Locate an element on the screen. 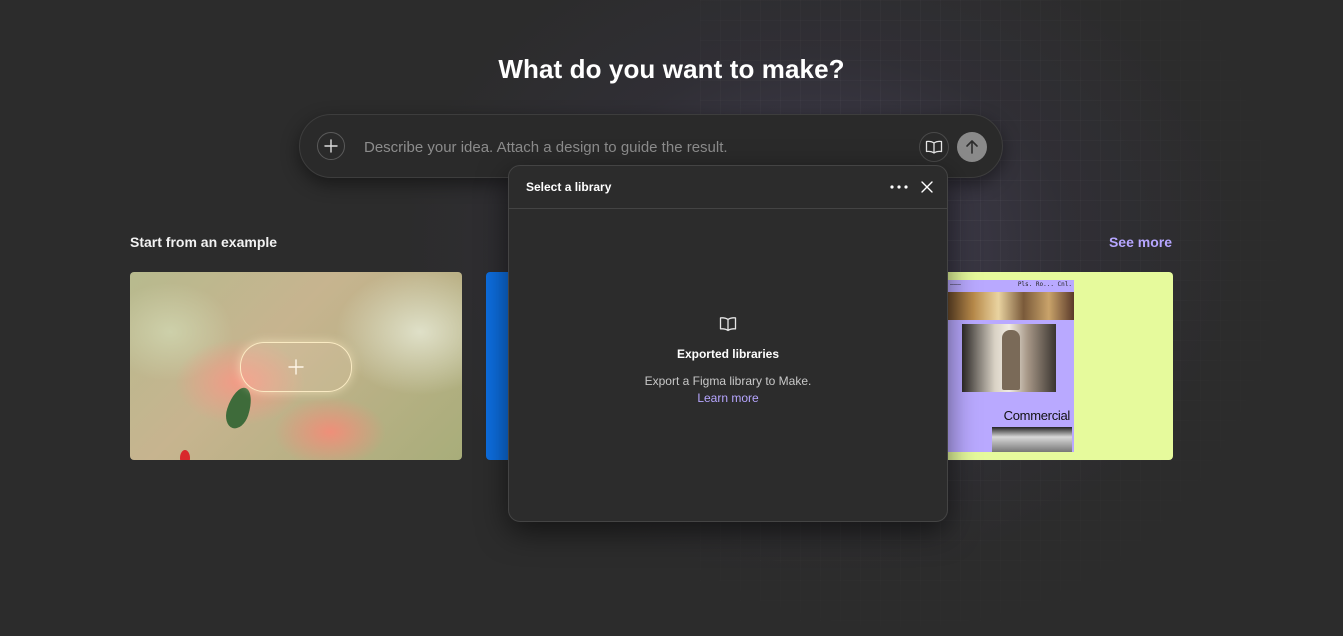 The height and width of the screenshot is (636, 1343). poster-header-right: Pls. Ro... Cnl. is located at coordinates (1044, 284).